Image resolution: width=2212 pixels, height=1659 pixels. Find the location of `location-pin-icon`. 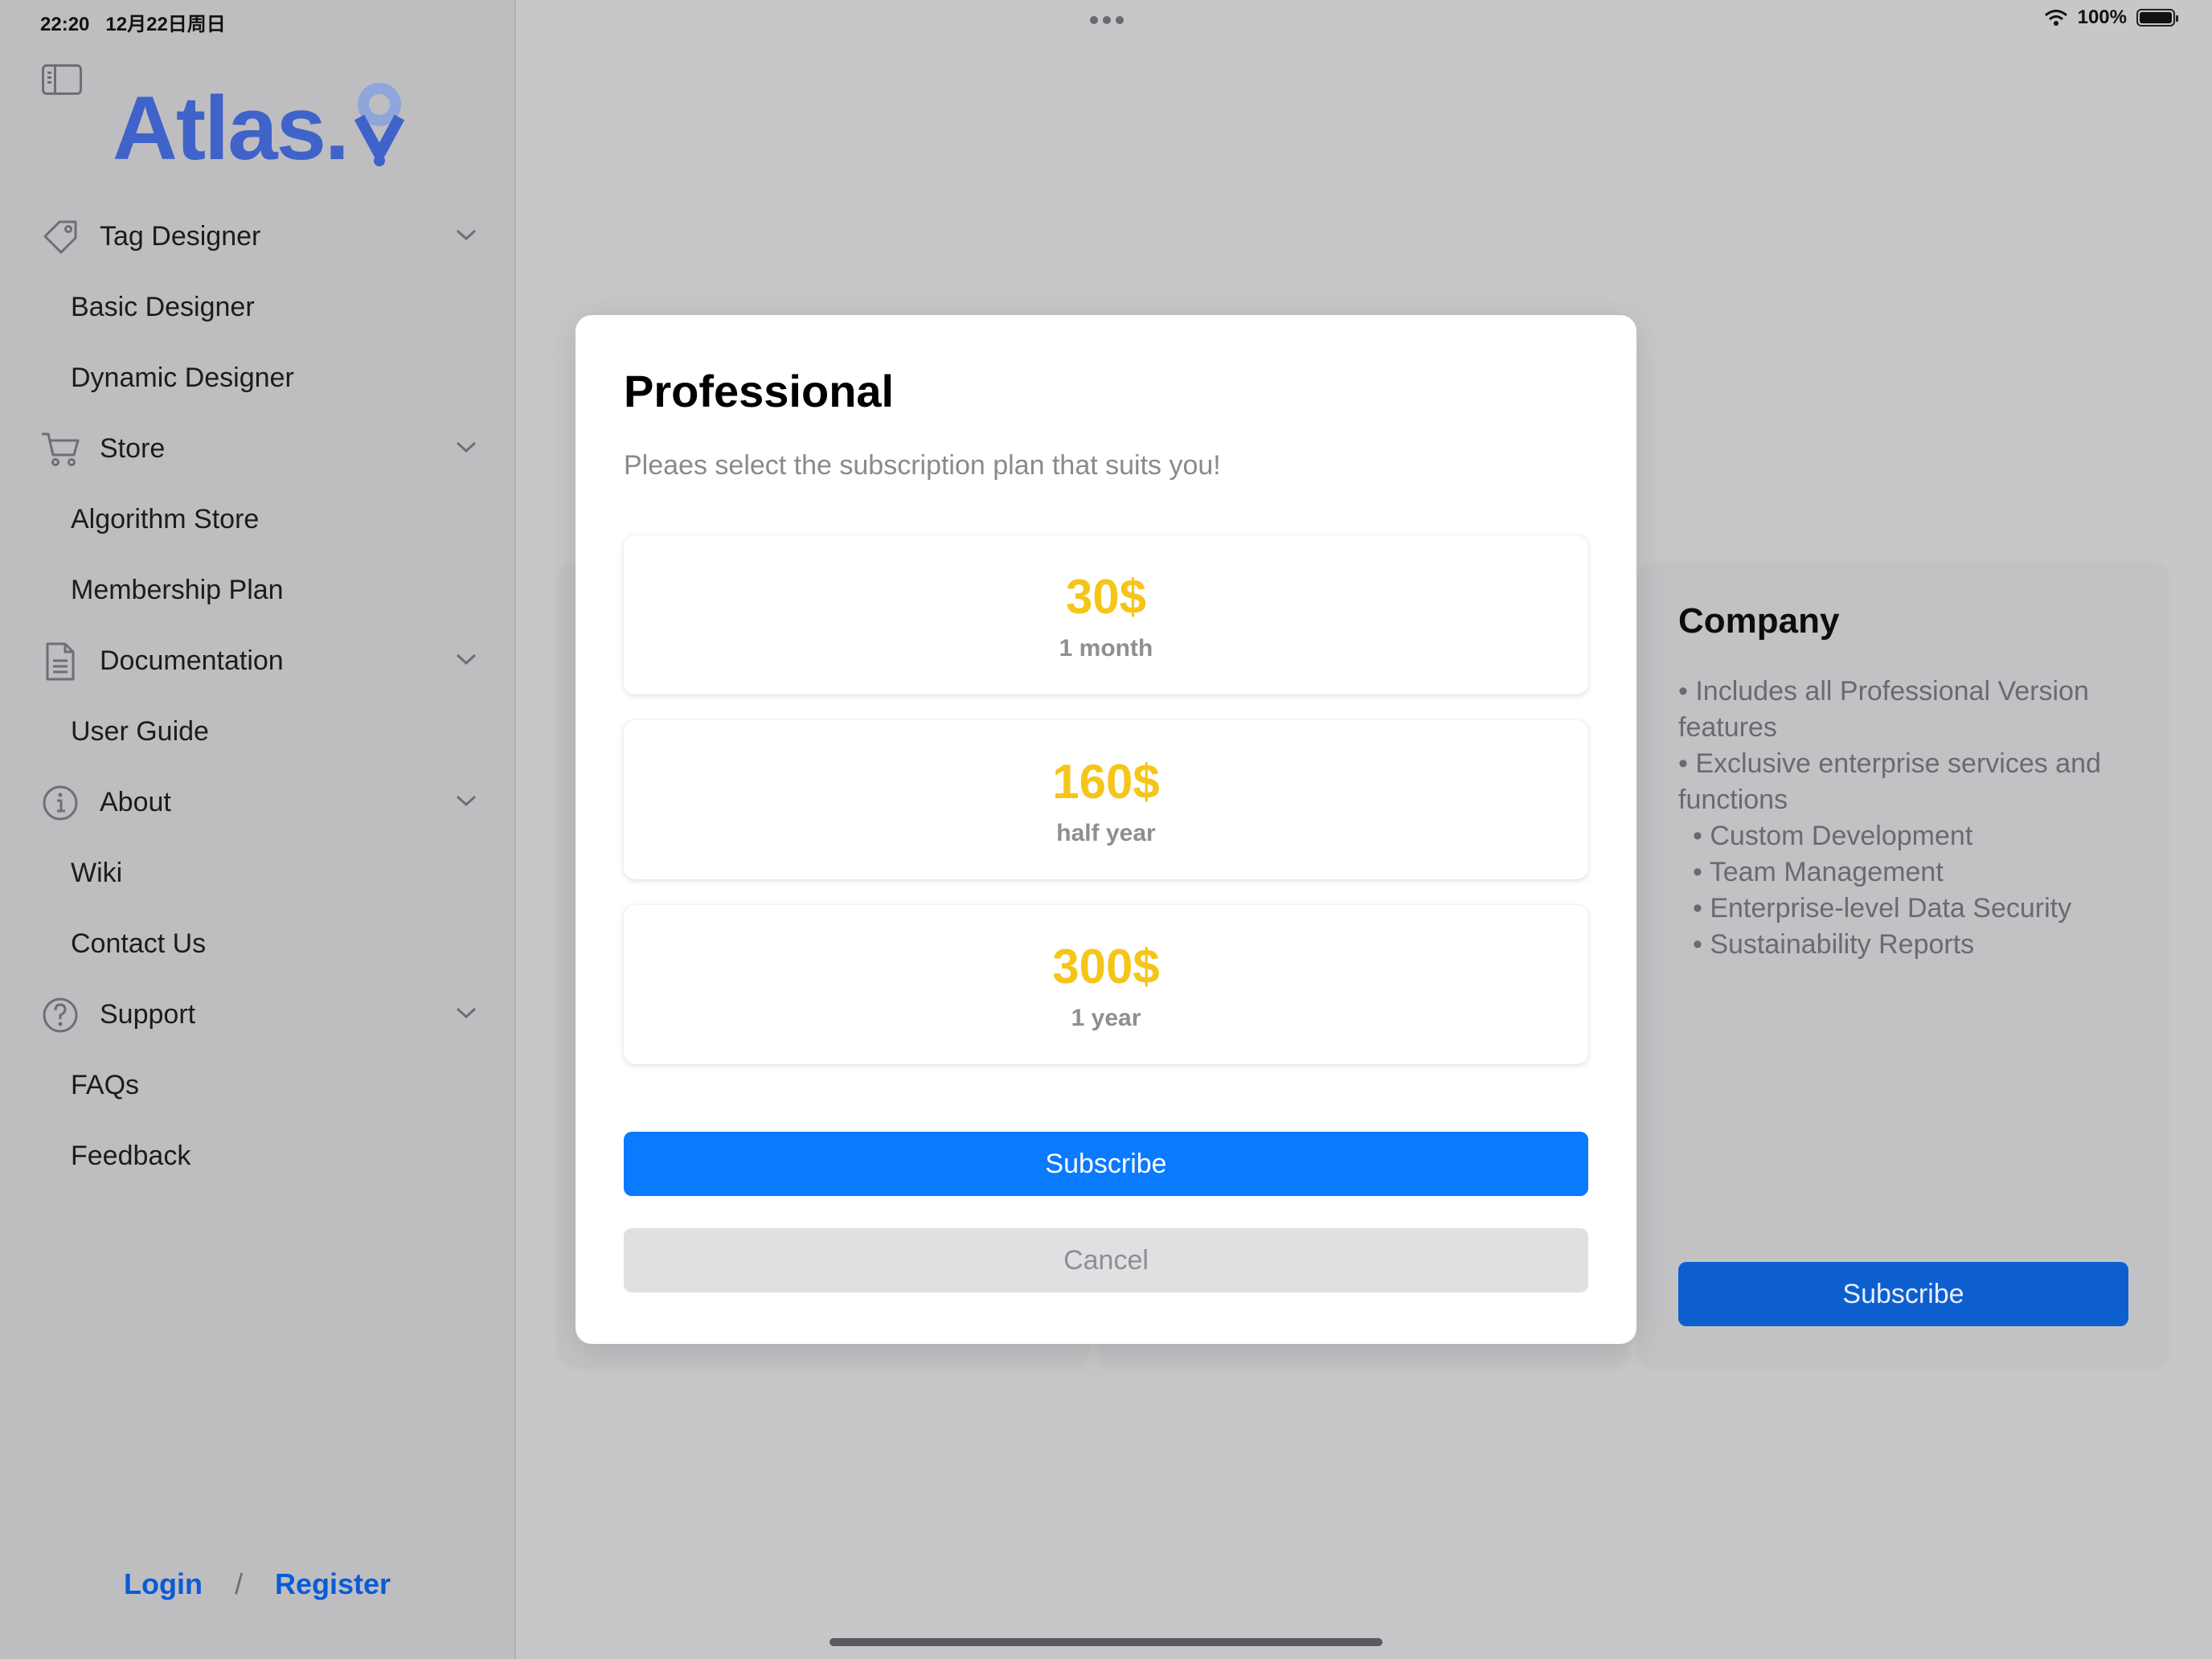

location-pin-icon is located at coordinates (379, 124).